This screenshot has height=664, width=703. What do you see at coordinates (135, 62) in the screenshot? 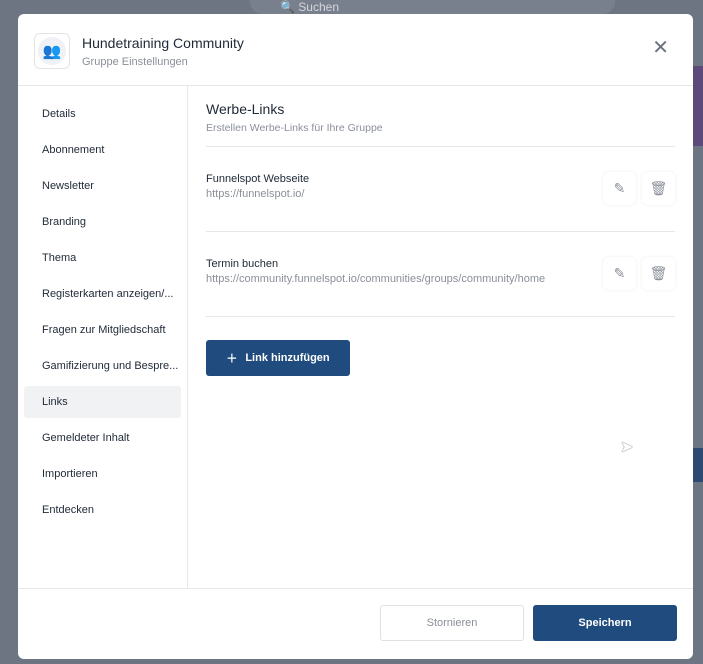
I see `modal-subtitle: Gruppe Einstellungen` at bounding box center [135, 62].